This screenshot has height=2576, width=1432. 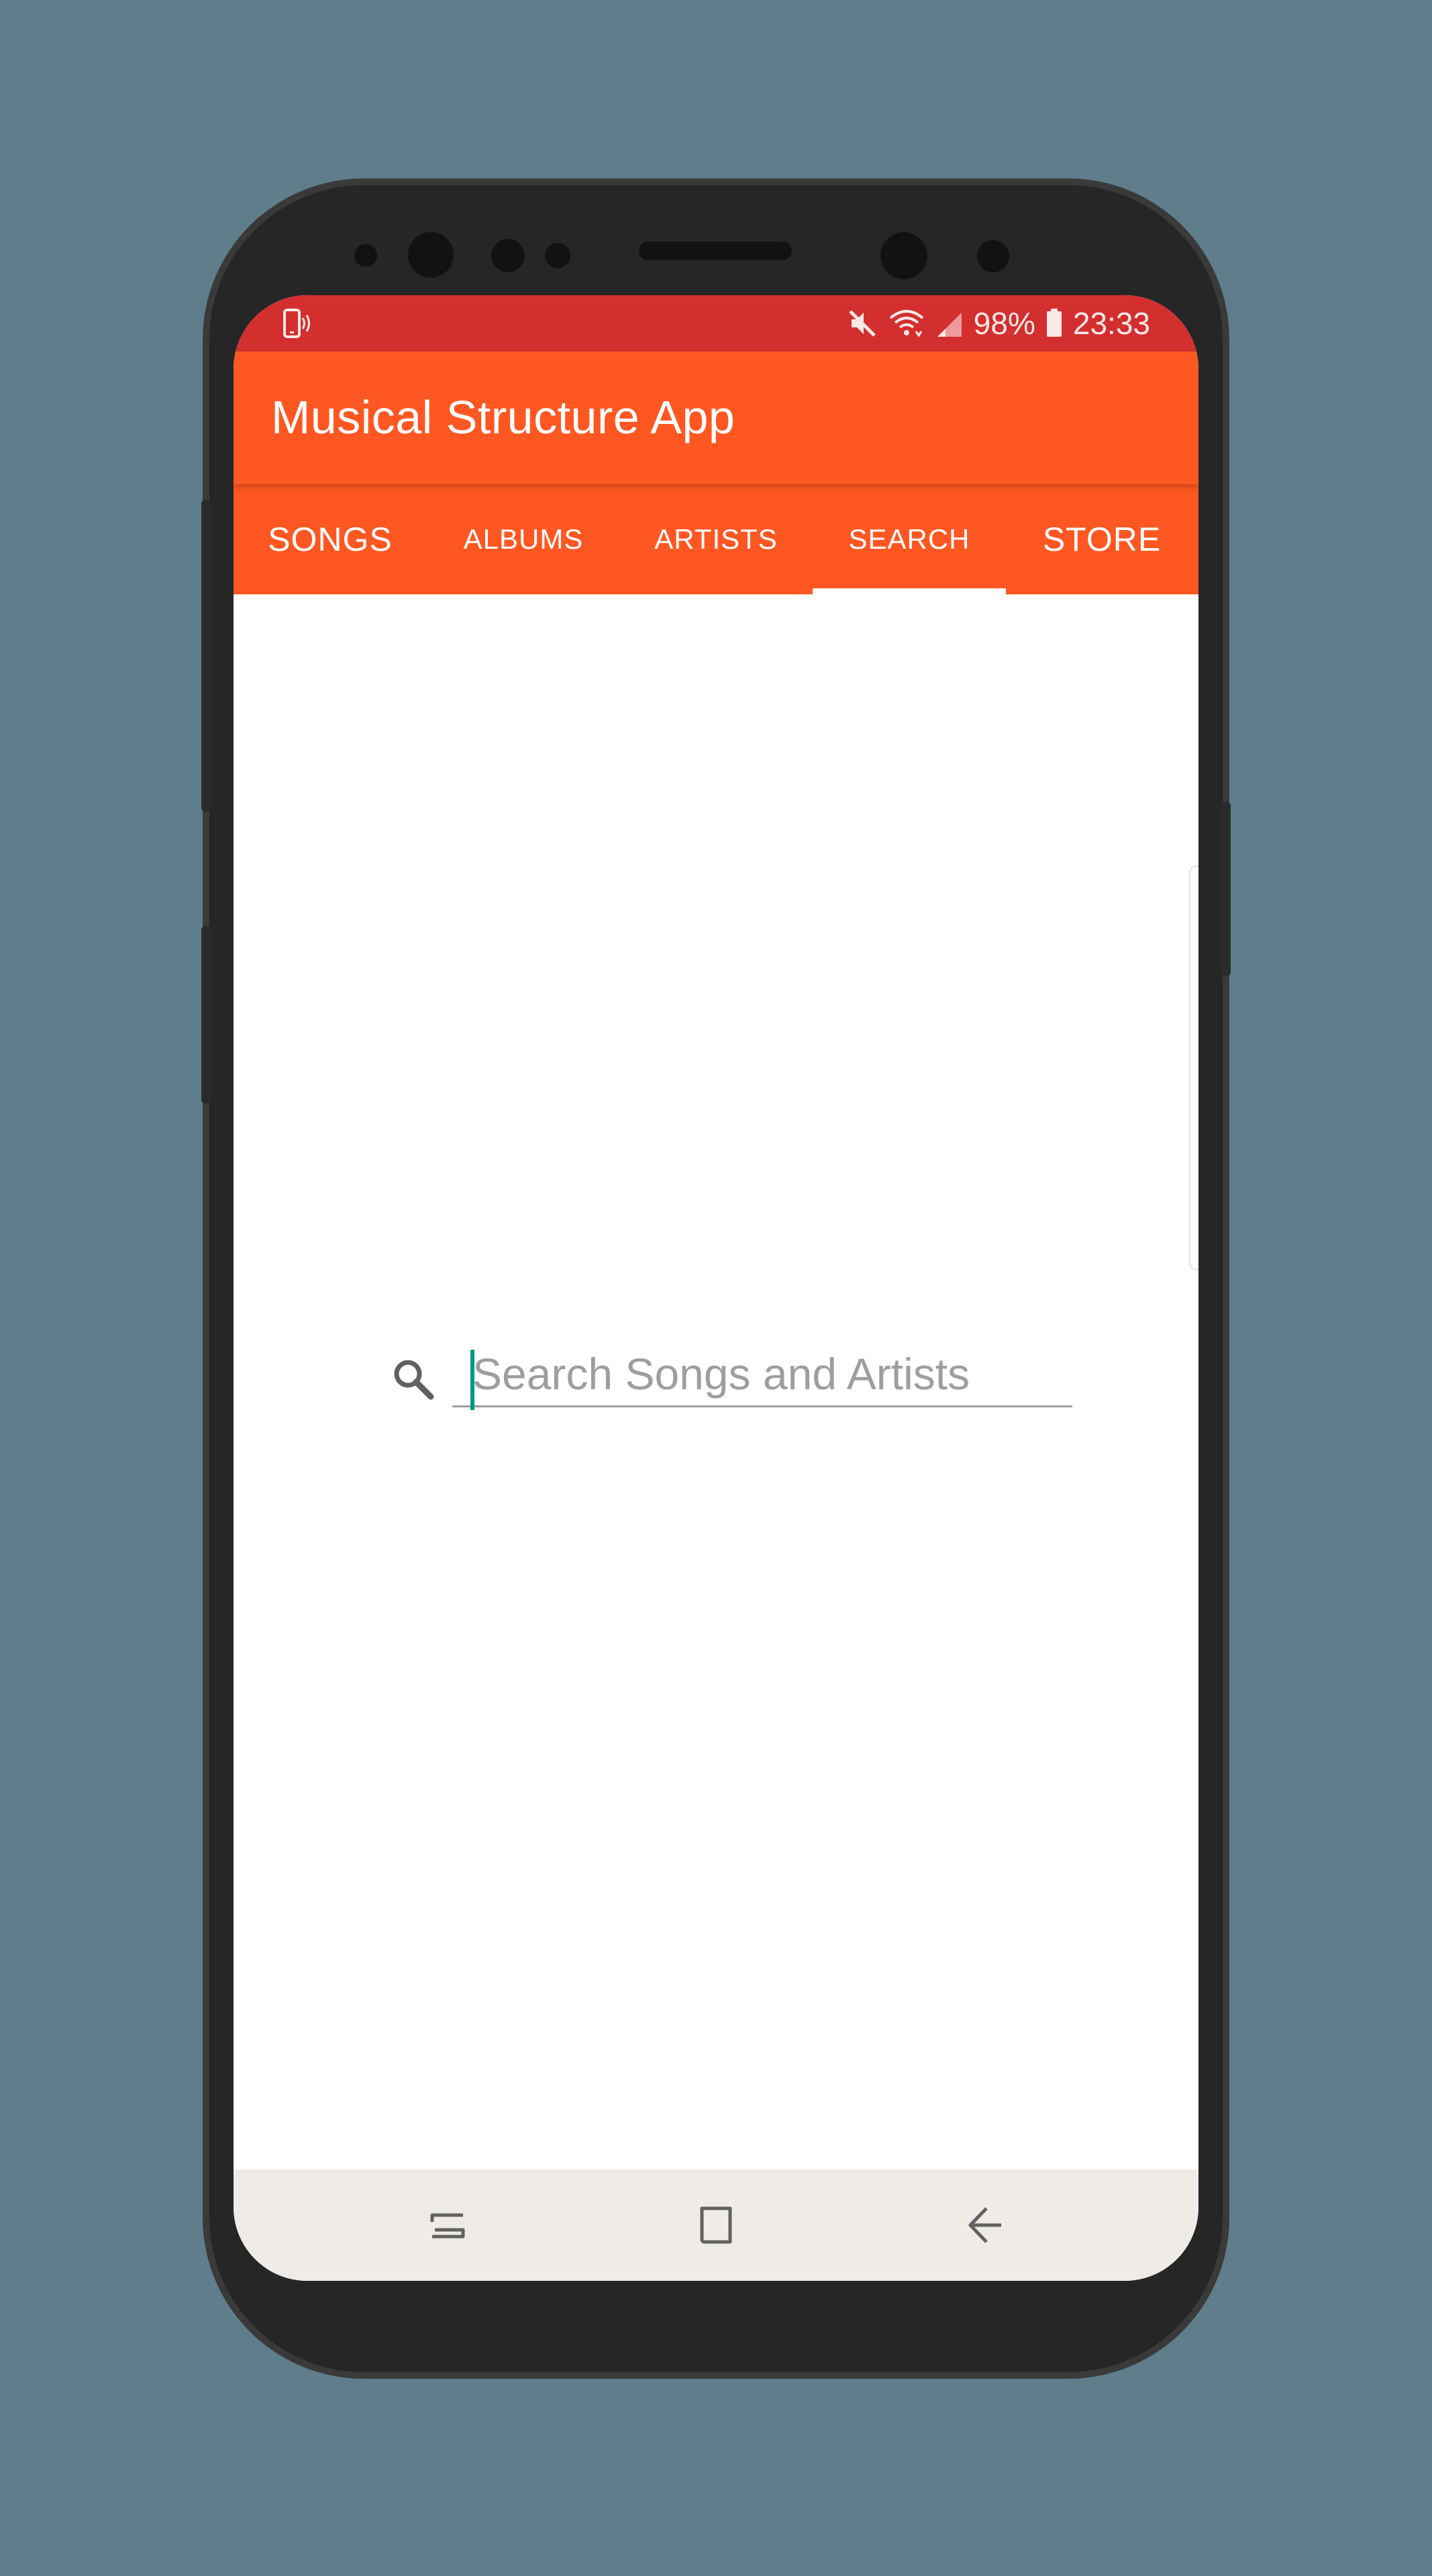 What do you see at coordinates (762, 1374) in the screenshot?
I see `search-input` at bounding box center [762, 1374].